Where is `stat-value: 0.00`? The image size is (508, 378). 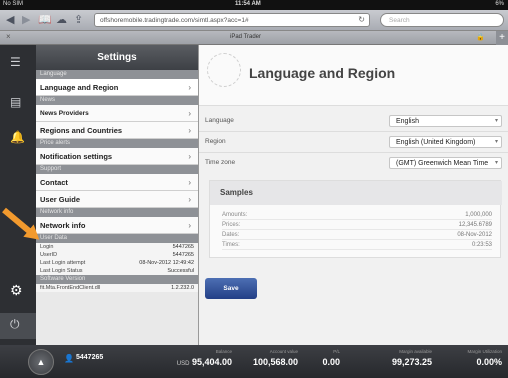
stat-value: 0.00 is located at coordinates (331, 362).